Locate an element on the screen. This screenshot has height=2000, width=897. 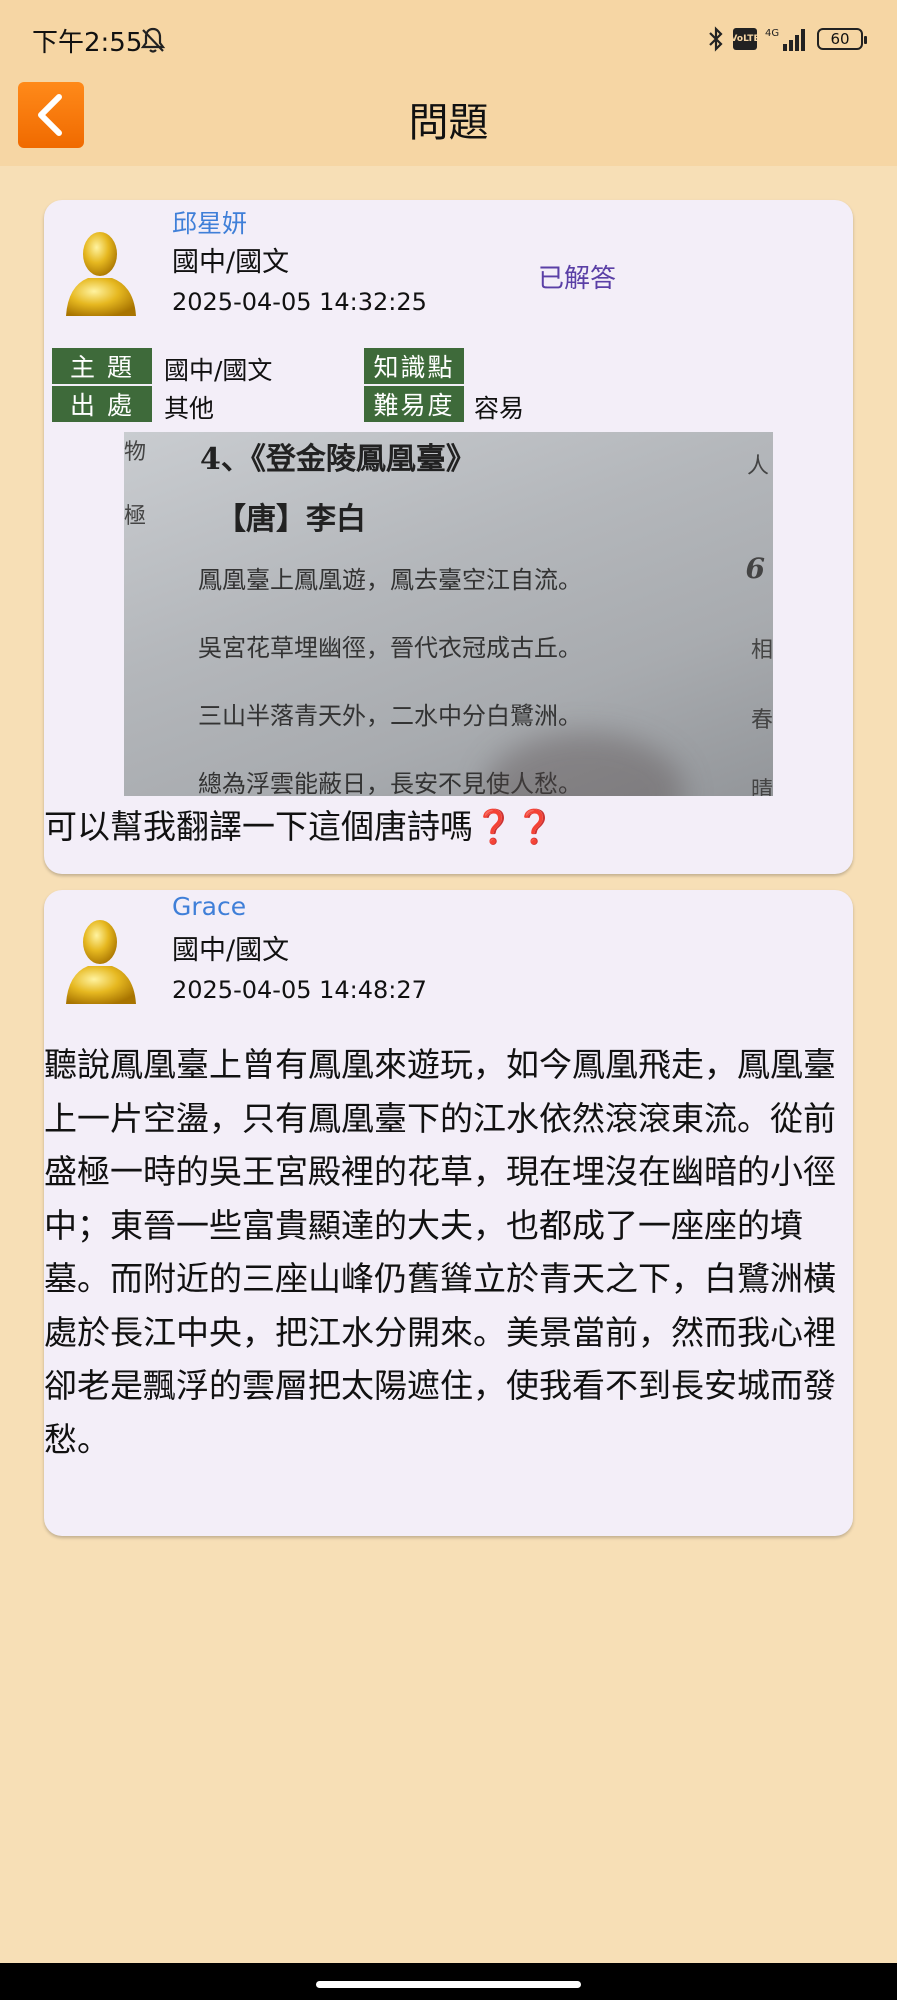
difficulty-value: 容易 is located at coordinates (499, 408).